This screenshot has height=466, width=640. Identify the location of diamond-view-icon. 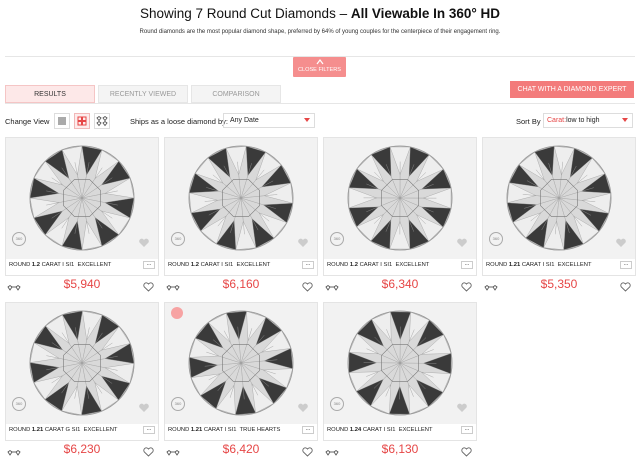
(102, 121).